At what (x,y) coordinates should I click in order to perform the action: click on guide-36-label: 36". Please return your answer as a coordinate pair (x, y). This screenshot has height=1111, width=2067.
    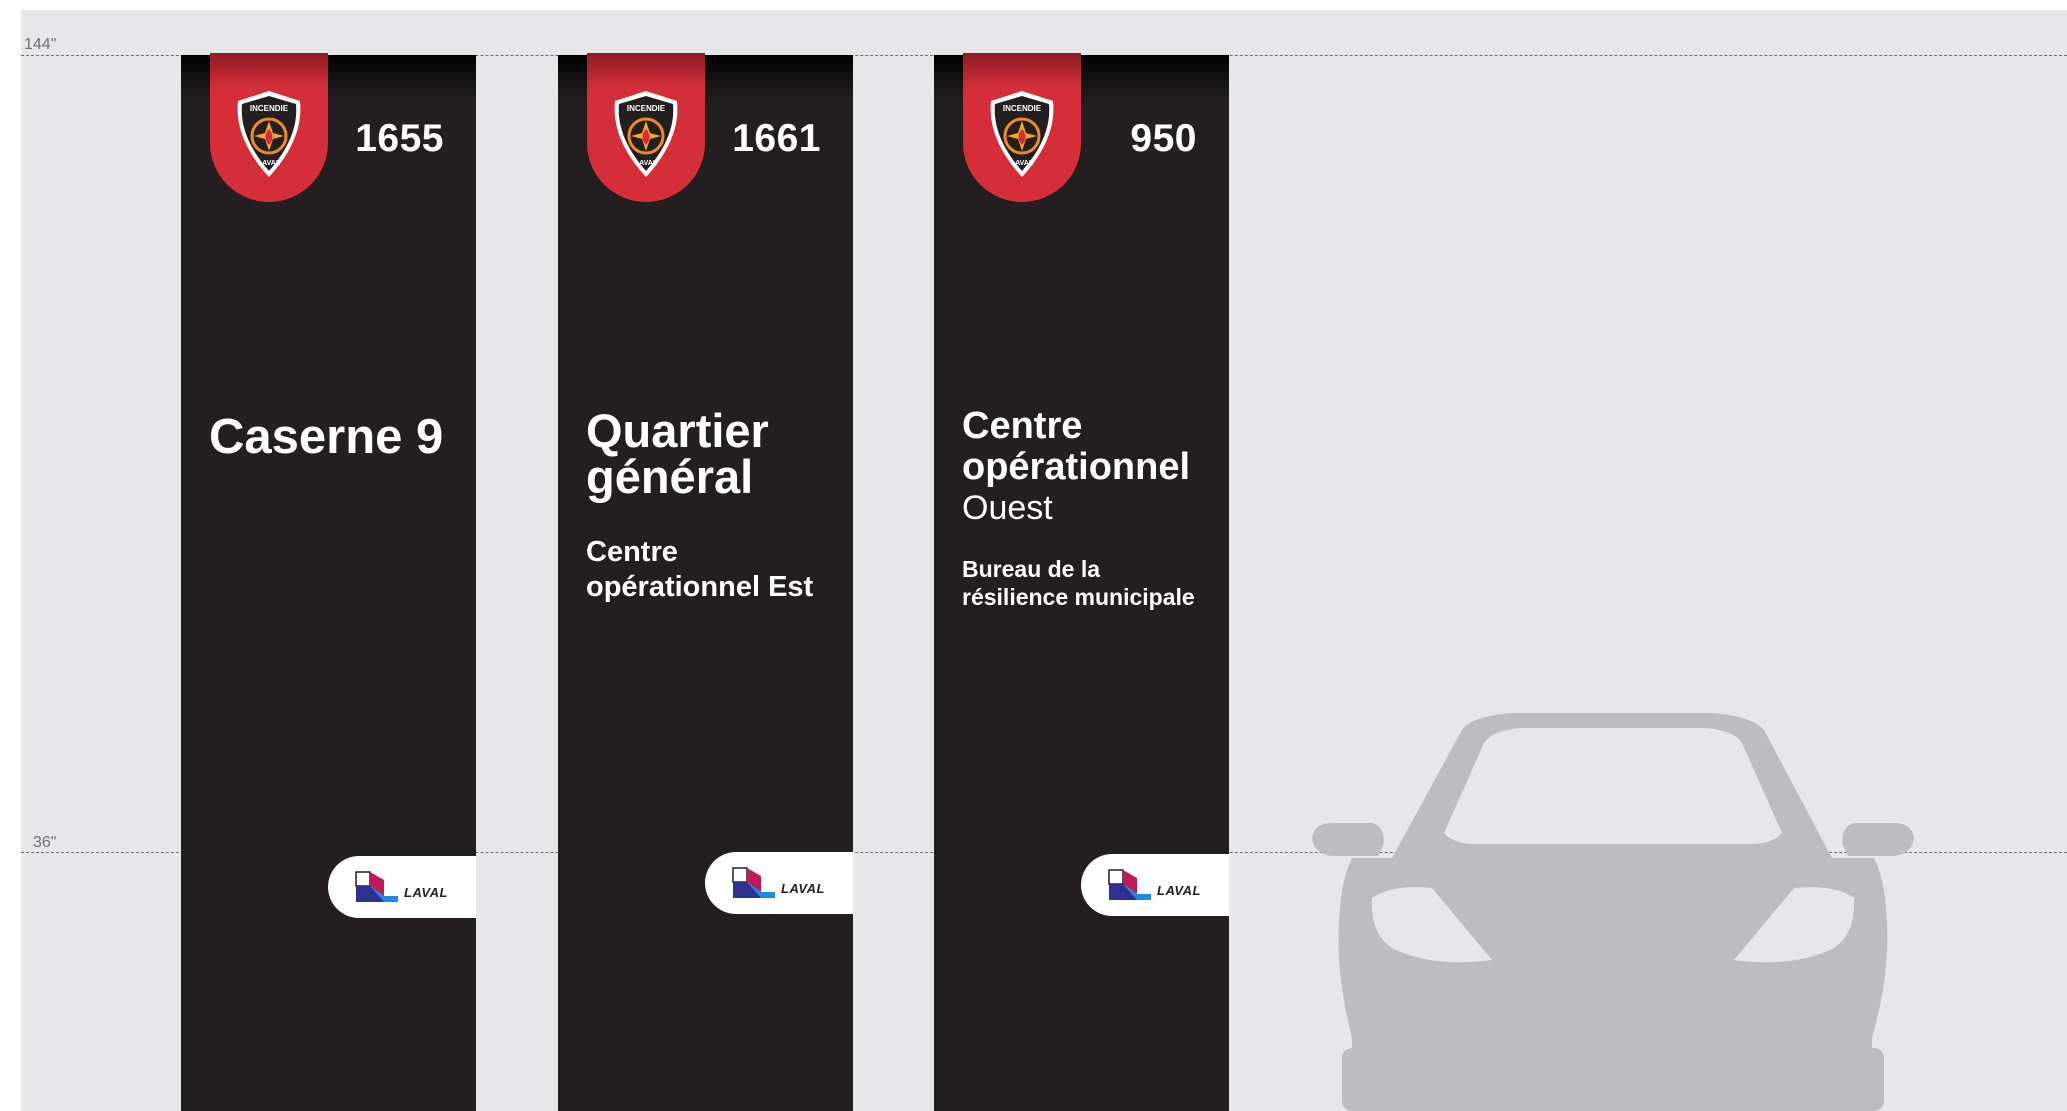
    Looking at the image, I should click on (45, 842).